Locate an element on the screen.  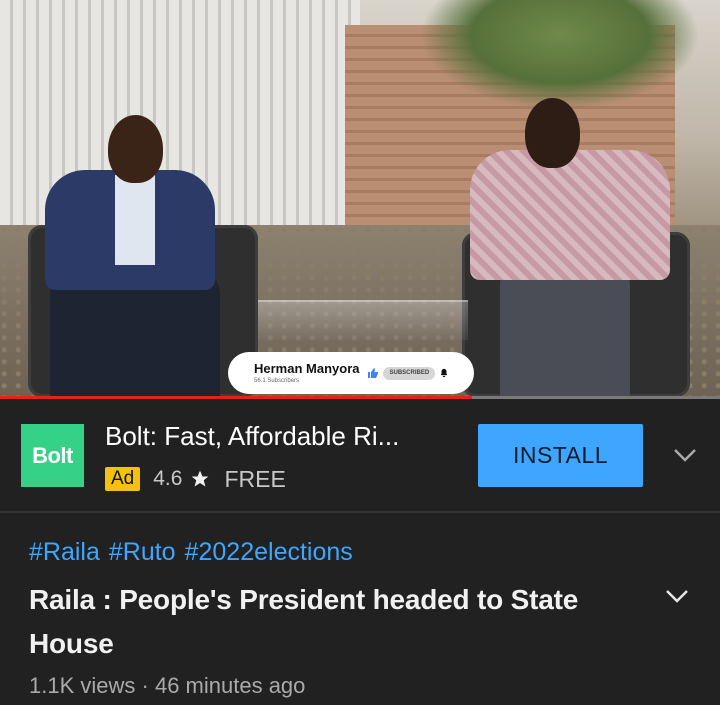
install-button: INSTALL is located at coordinates (560, 455).